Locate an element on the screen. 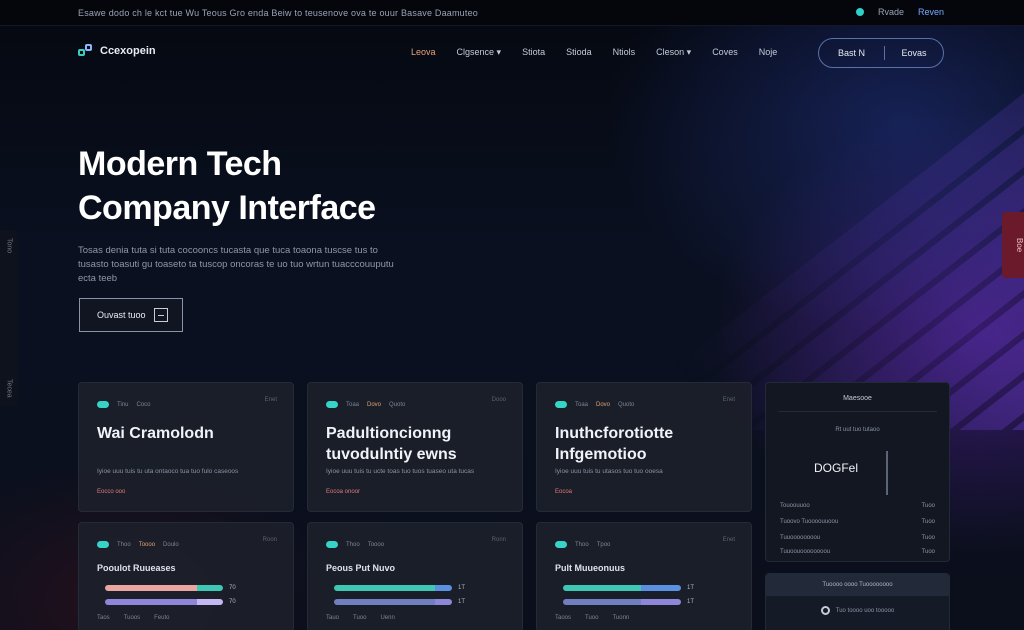 The height and width of the screenshot is (630, 1024). panel-big-value: DOGFel is located at coordinates (836, 468).